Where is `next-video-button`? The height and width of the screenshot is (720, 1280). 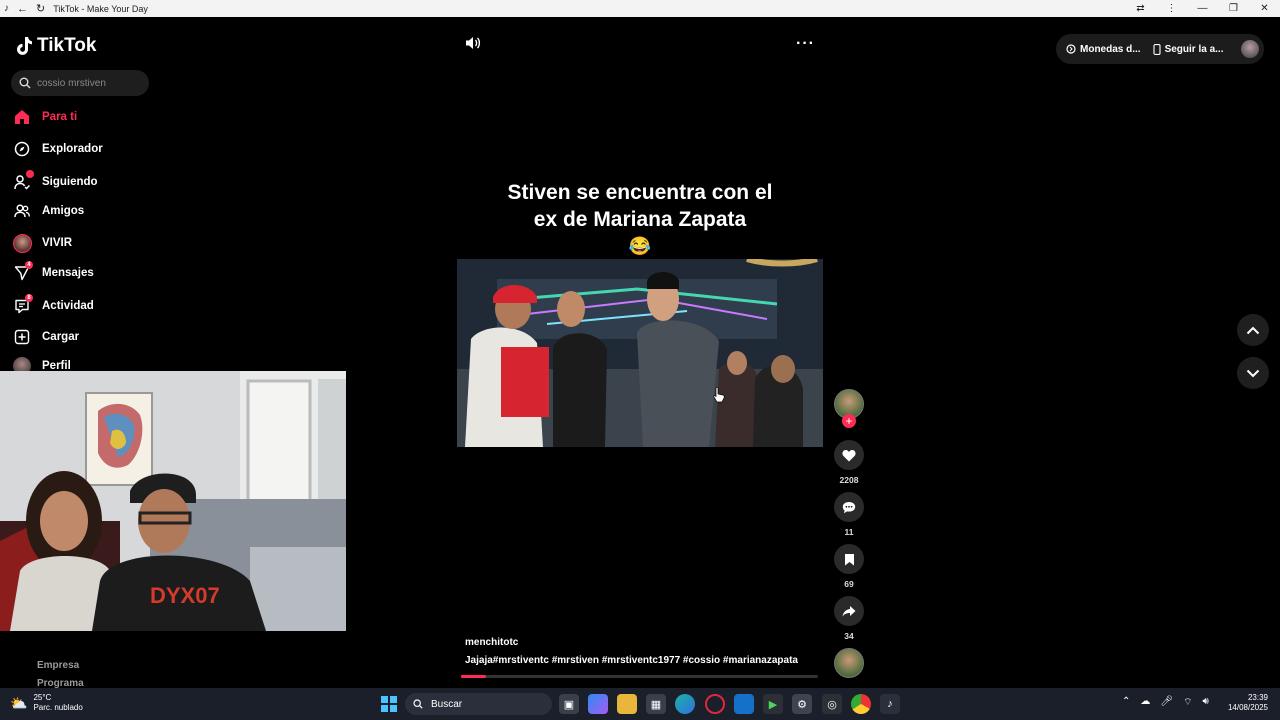
next-video-button is located at coordinates (1253, 373).